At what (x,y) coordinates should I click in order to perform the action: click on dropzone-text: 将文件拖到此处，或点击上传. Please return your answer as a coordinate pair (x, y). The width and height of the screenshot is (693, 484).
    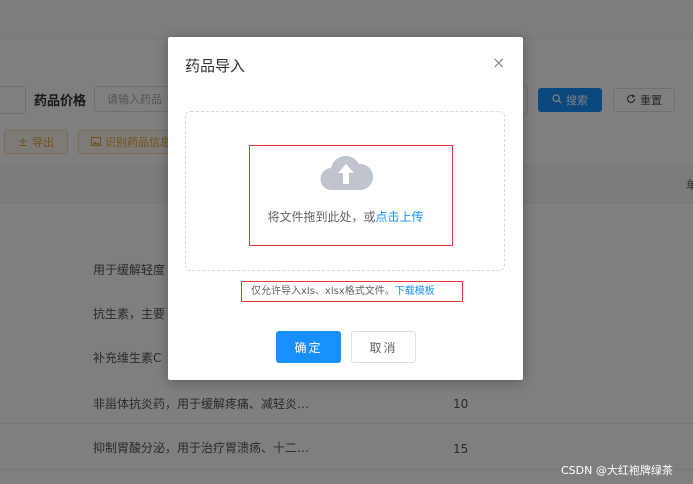
    Looking at the image, I should click on (345, 216).